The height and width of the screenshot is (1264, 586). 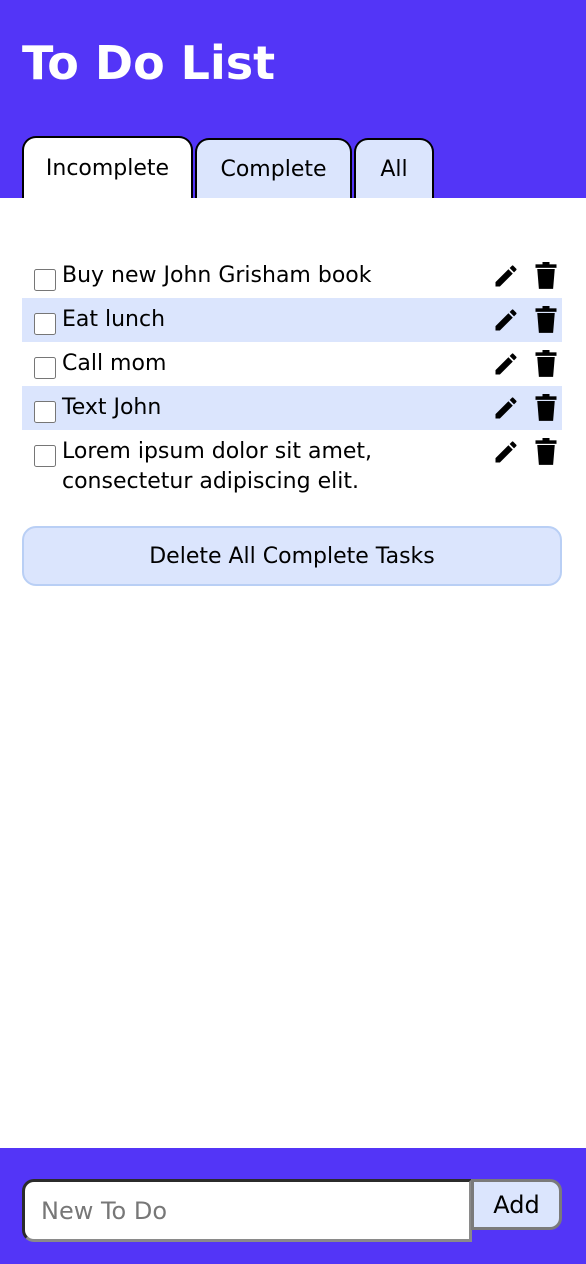 What do you see at coordinates (394, 168) in the screenshot?
I see `tab-all: All` at bounding box center [394, 168].